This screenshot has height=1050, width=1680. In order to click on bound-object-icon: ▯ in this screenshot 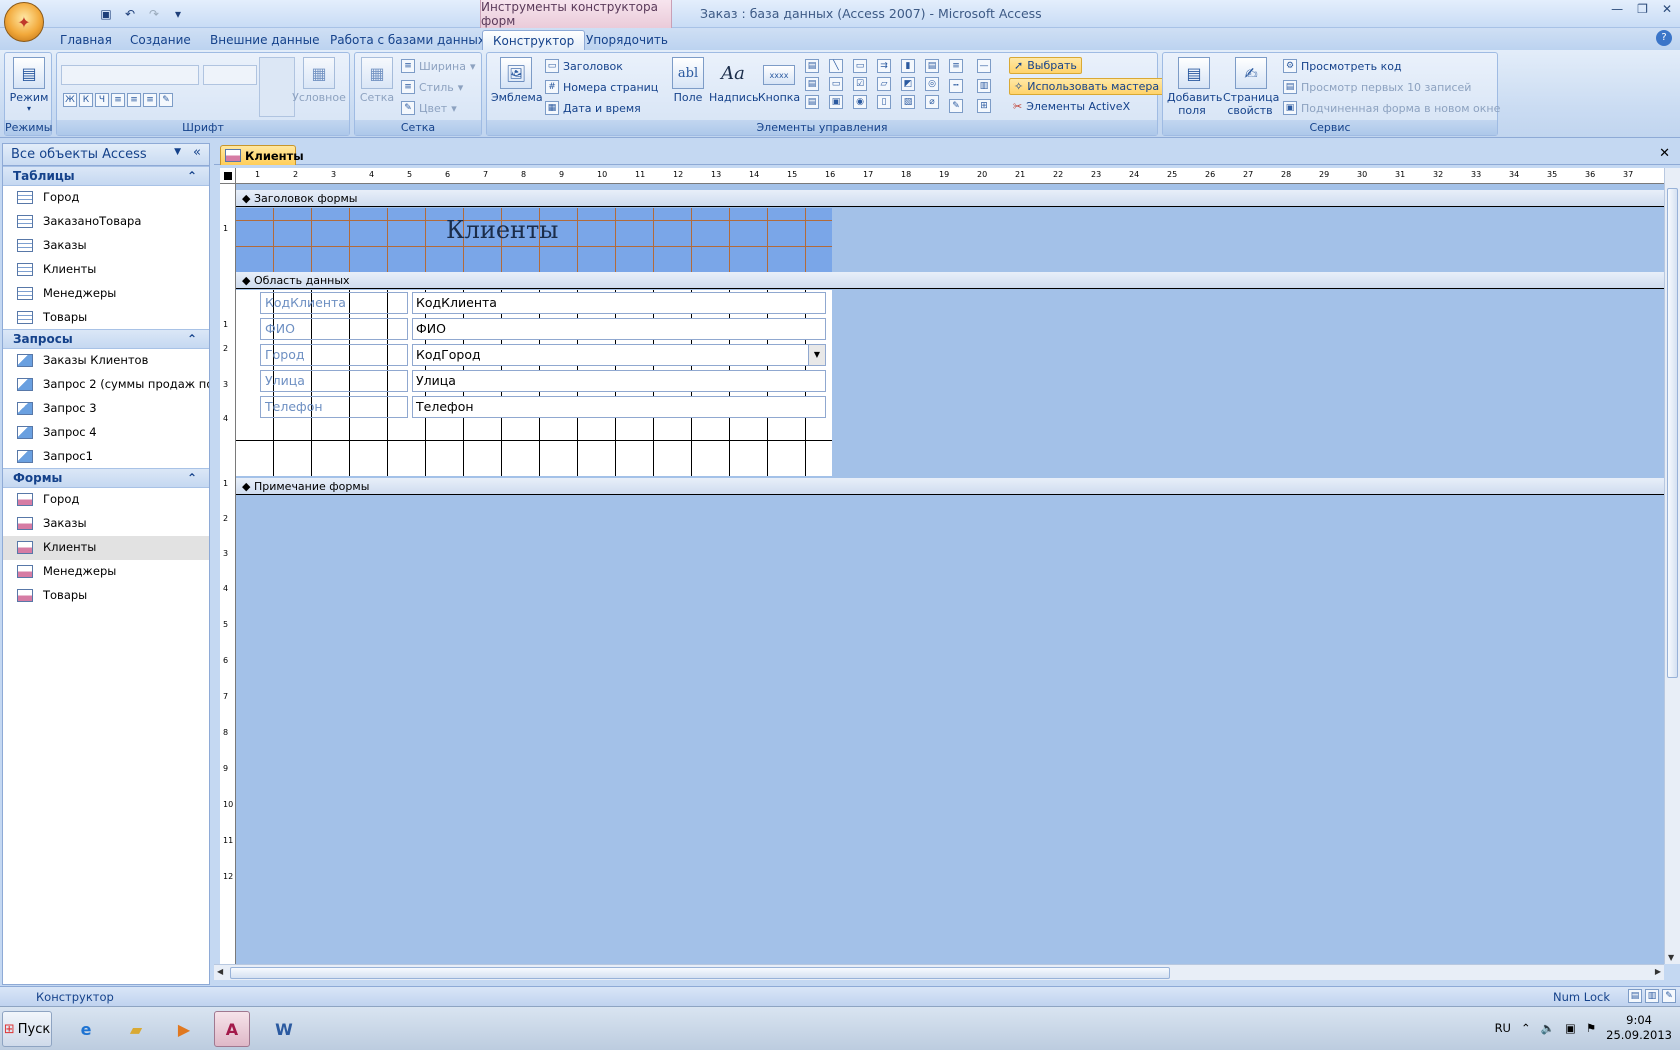, I will do `click(884, 102)`.